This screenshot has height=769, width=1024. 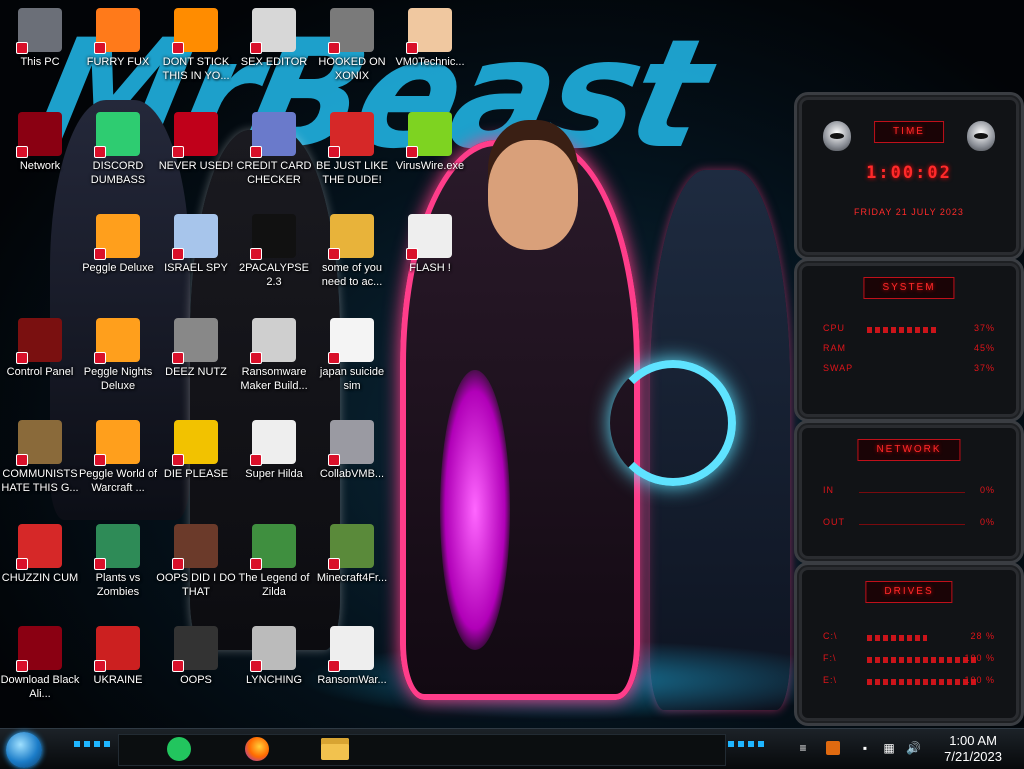 What do you see at coordinates (196, 348) in the screenshot?
I see `desktop-icon: DEEZ NUTZ` at bounding box center [196, 348].